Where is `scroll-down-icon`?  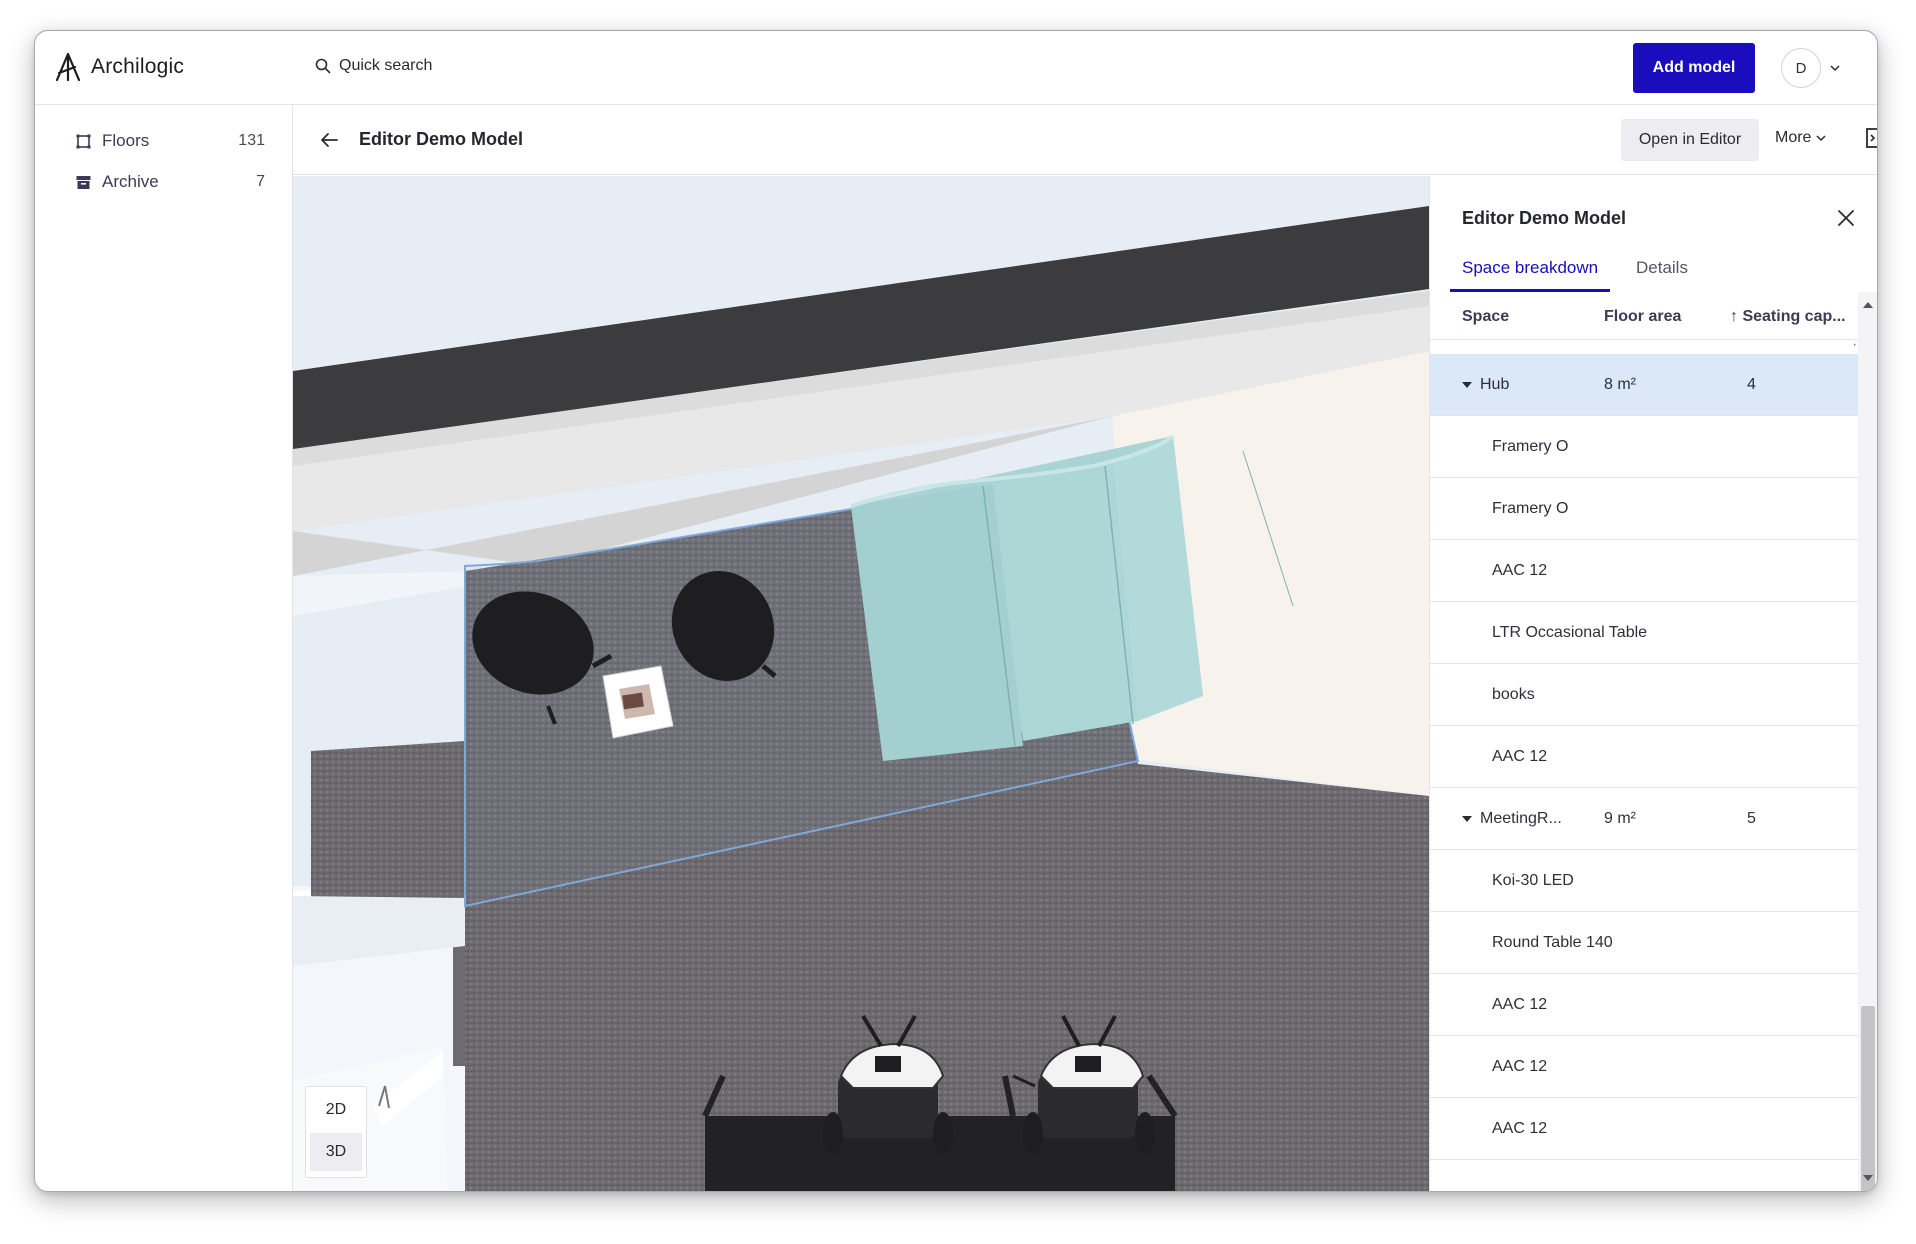 scroll-down-icon is located at coordinates (1868, 1178).